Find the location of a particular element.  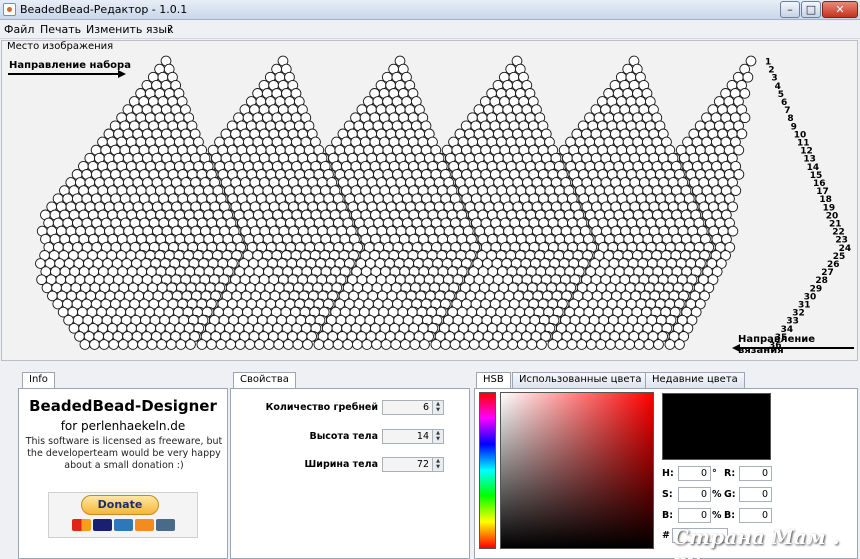

donate-button: Donate is located at coordinates (120, 505).